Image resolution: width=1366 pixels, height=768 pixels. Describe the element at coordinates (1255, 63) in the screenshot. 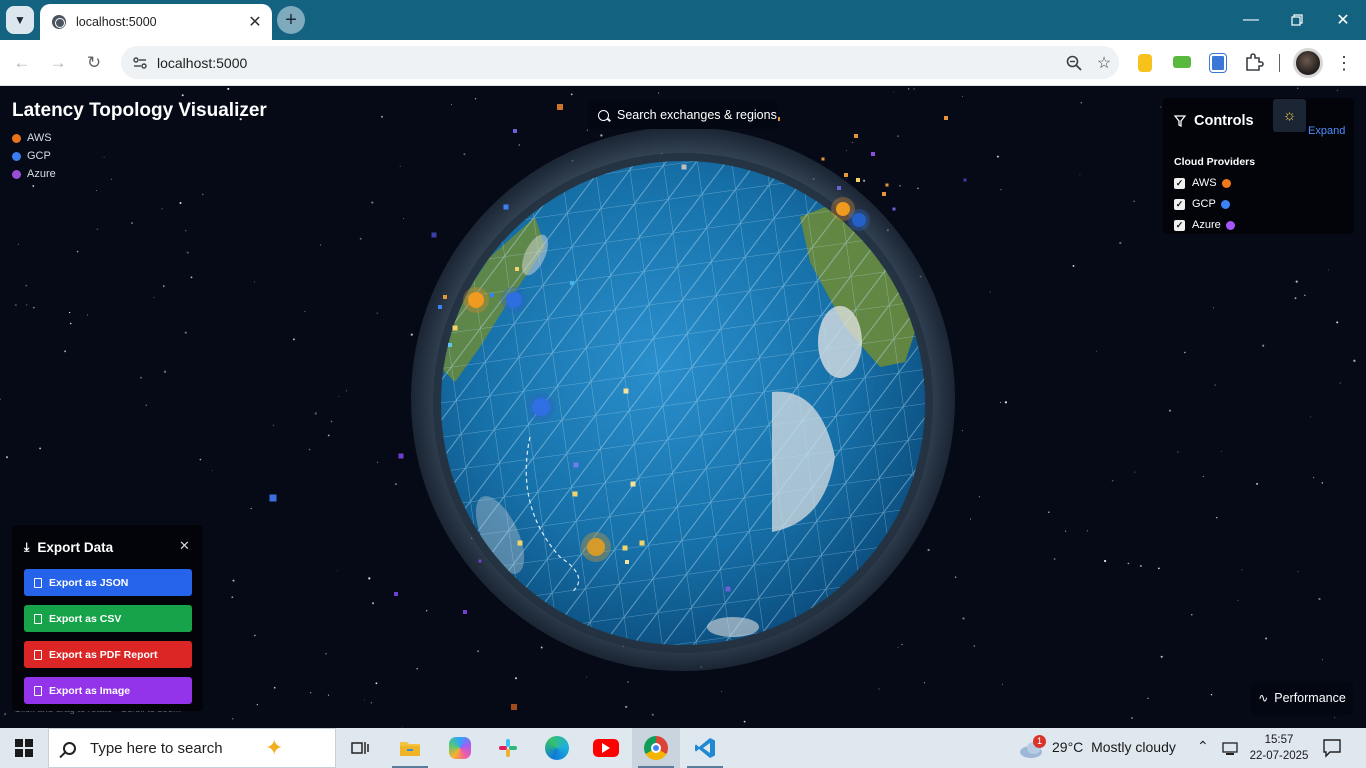

I see `extensions-puzzle-icon` at that location.